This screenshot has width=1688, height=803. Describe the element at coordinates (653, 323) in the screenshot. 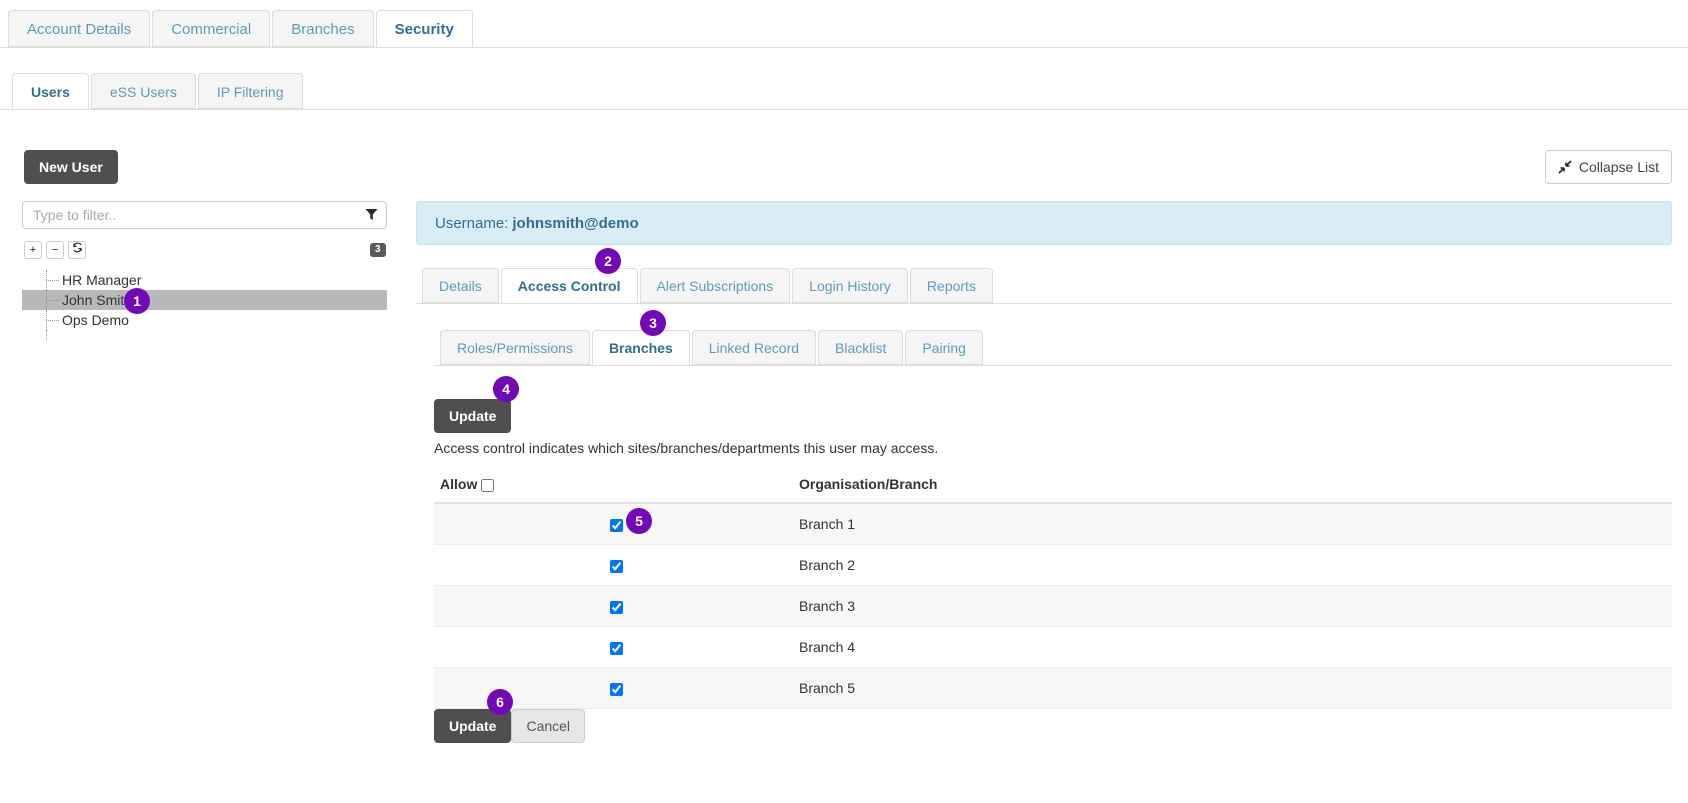

I see `callout-marker-3: 3` at that location.